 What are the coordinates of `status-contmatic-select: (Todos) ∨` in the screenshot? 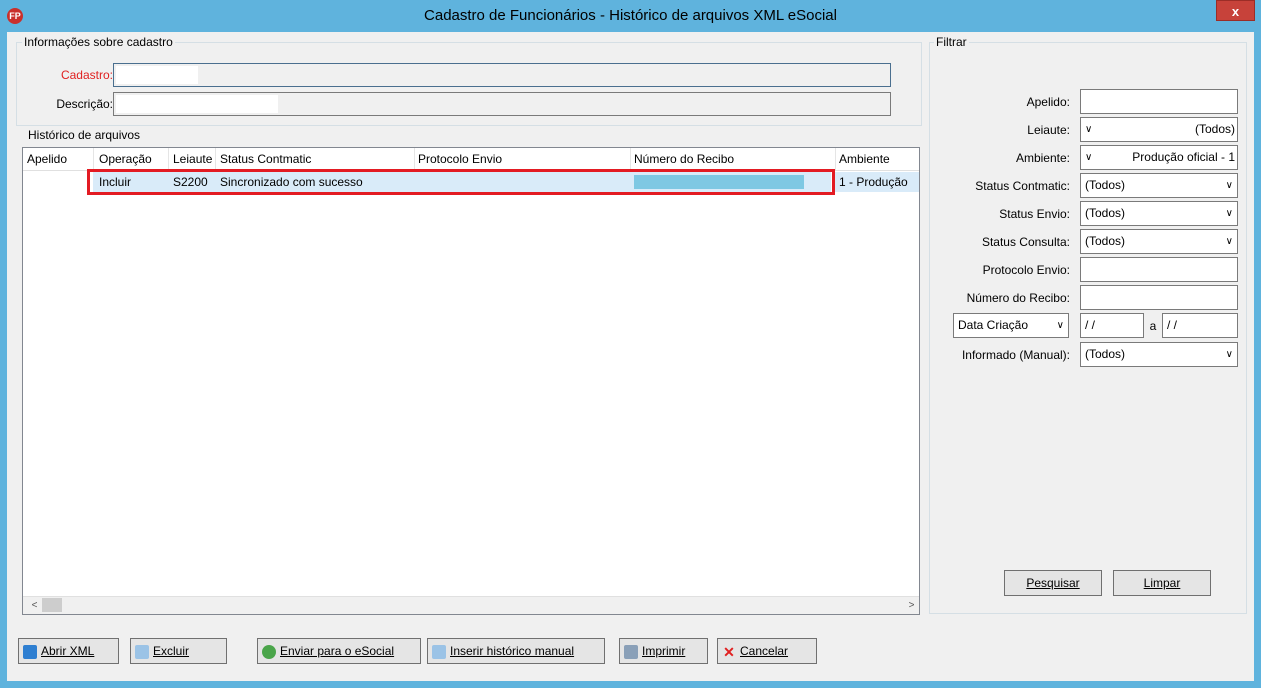 It's located at (1159, 185).